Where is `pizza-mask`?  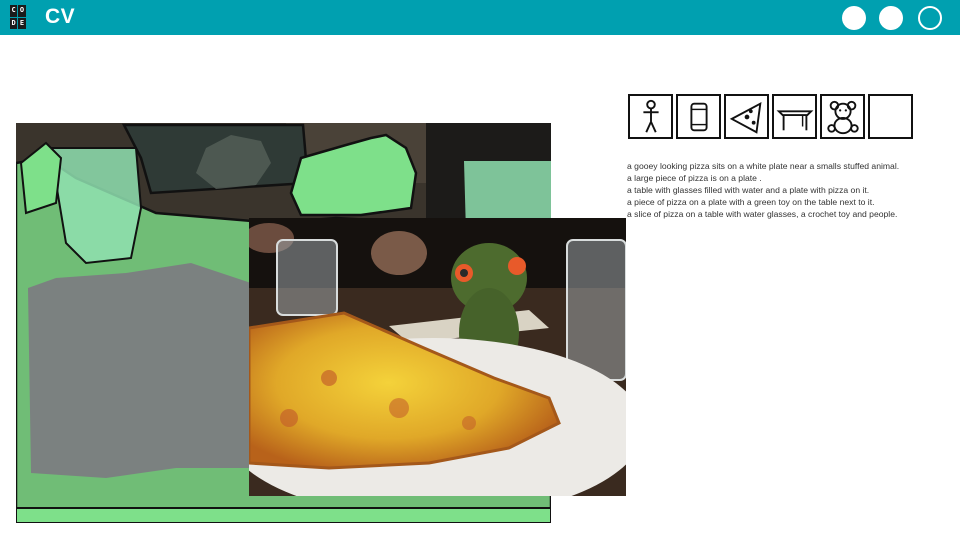
pizza-mask is located at coordinates (139, 370).